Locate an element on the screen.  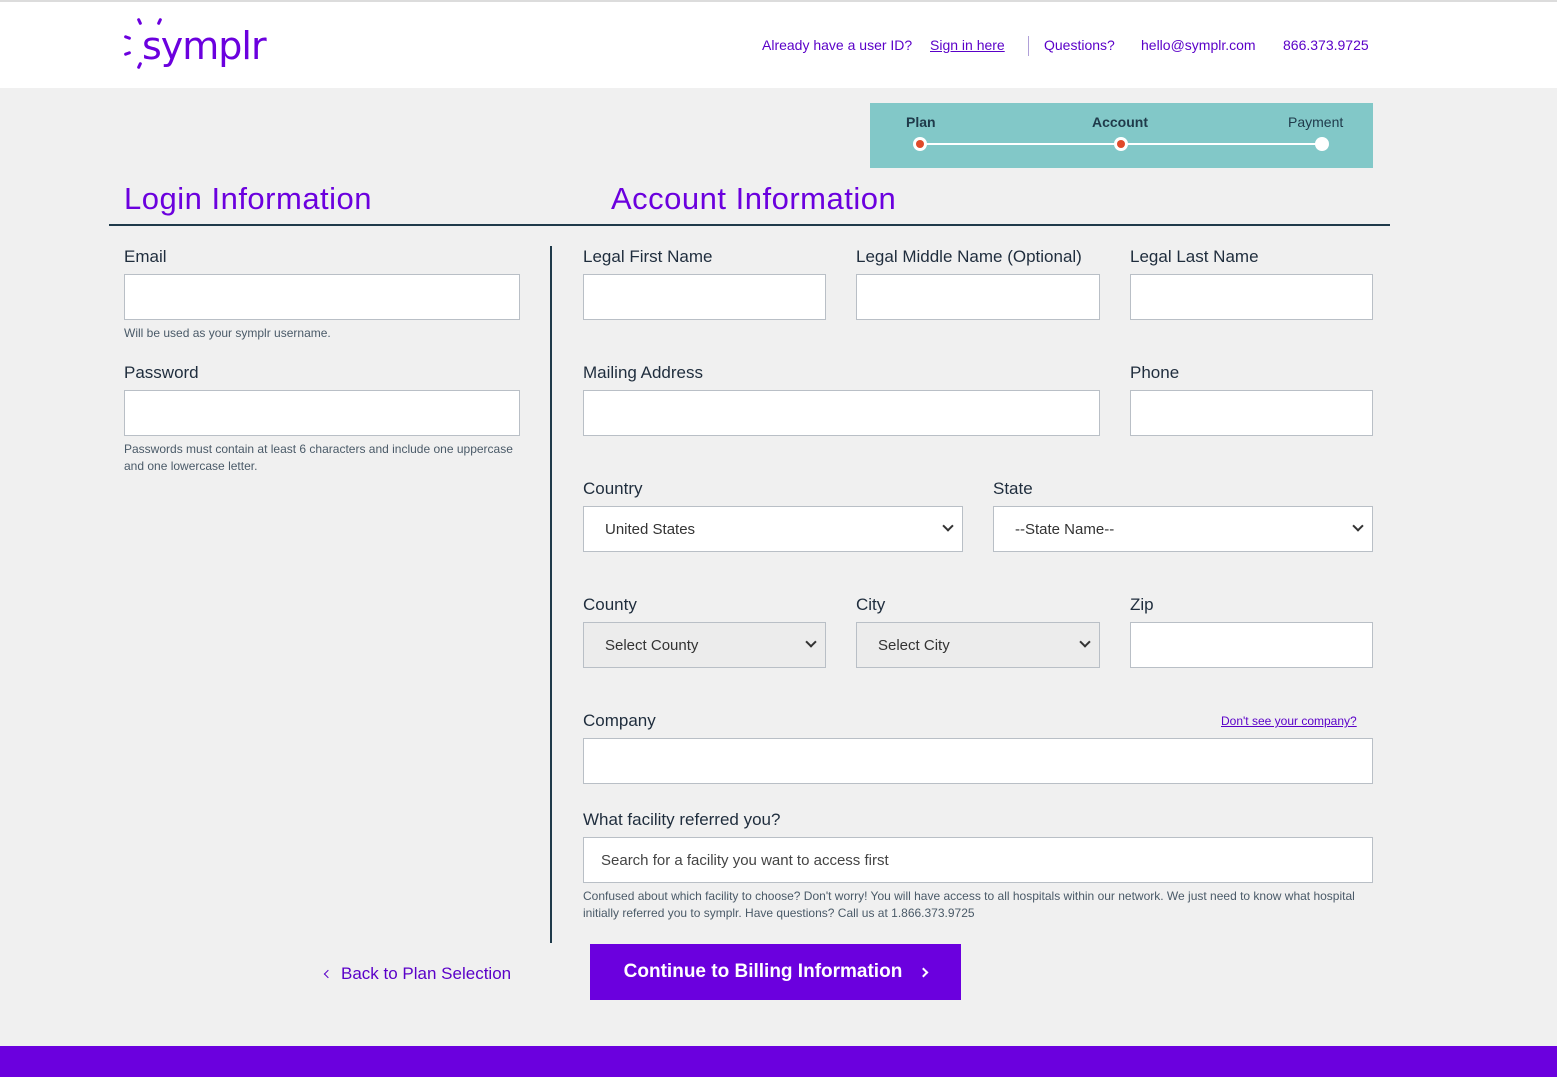
have-user-id-text: Already have a user ID? is located at coordinates (837, 45).